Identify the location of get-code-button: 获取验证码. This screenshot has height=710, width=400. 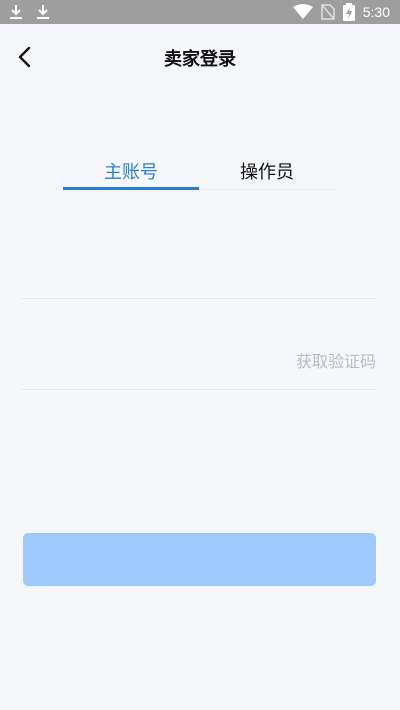
(336, 360).